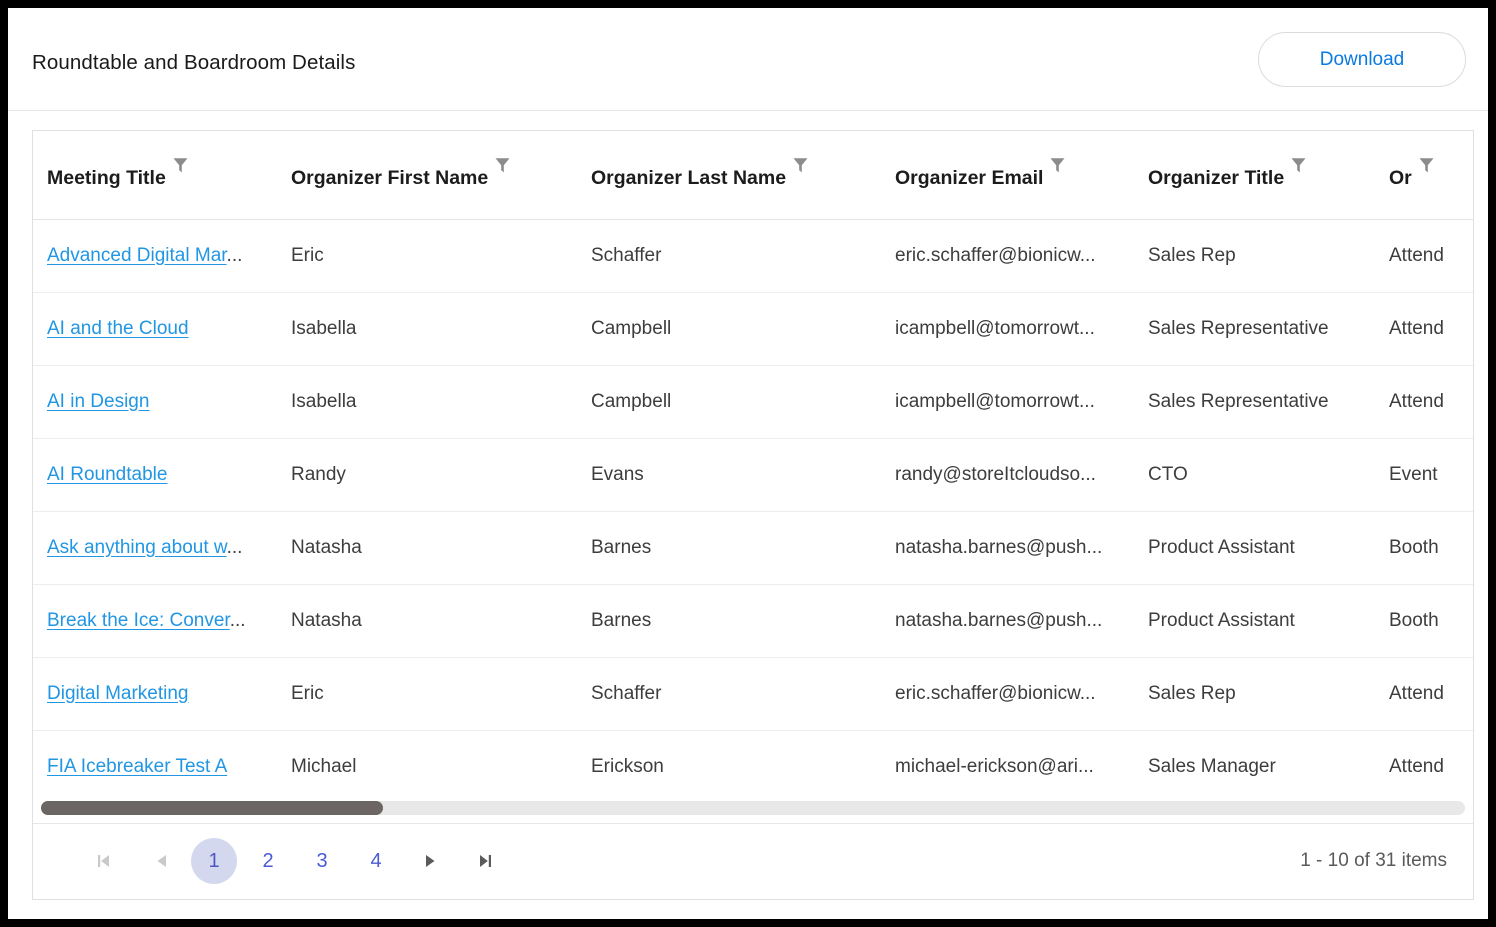 The height and width of the screenshot is (927, 1496). I want to click on cell-organizer-first: Michael, so click(427, 764).